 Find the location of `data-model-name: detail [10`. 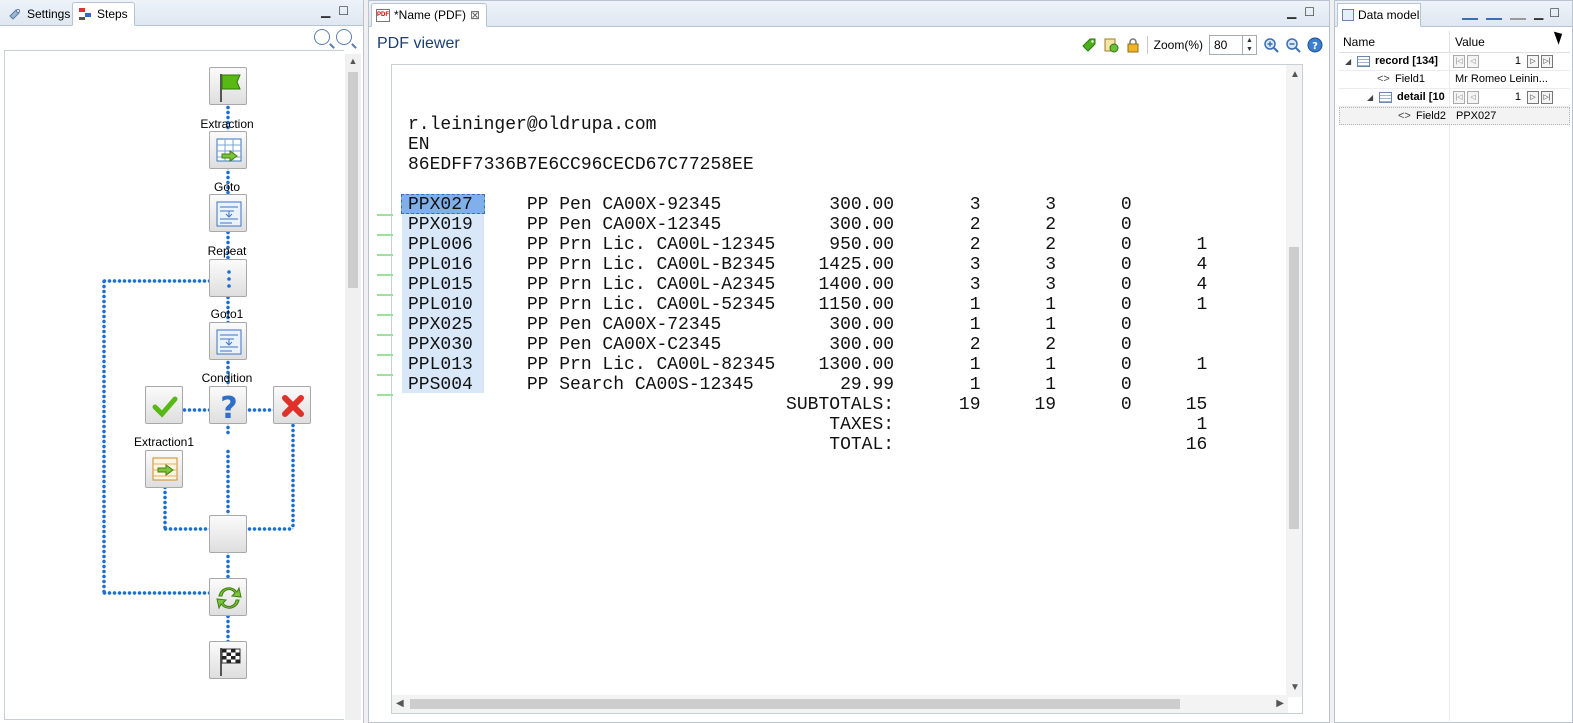

data-model-name: detail [10 is located at coordinates (1421, 97).